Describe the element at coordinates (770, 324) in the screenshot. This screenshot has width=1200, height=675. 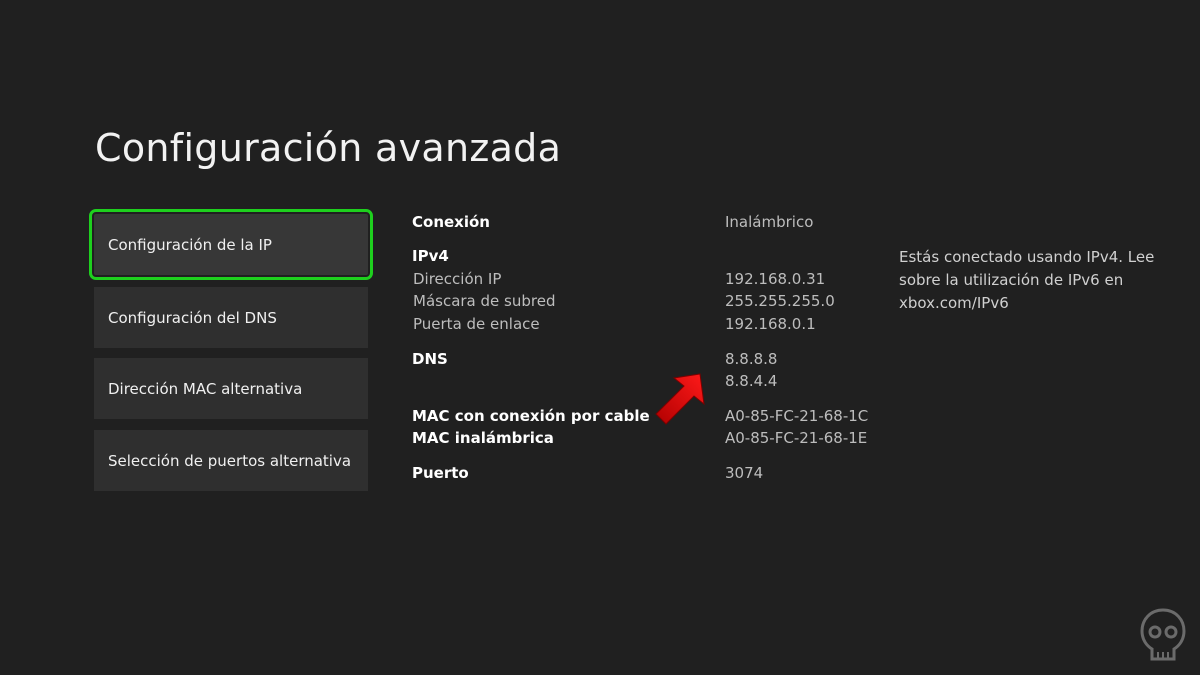
I see `gateway-value: 192.168.0.1` at that location.